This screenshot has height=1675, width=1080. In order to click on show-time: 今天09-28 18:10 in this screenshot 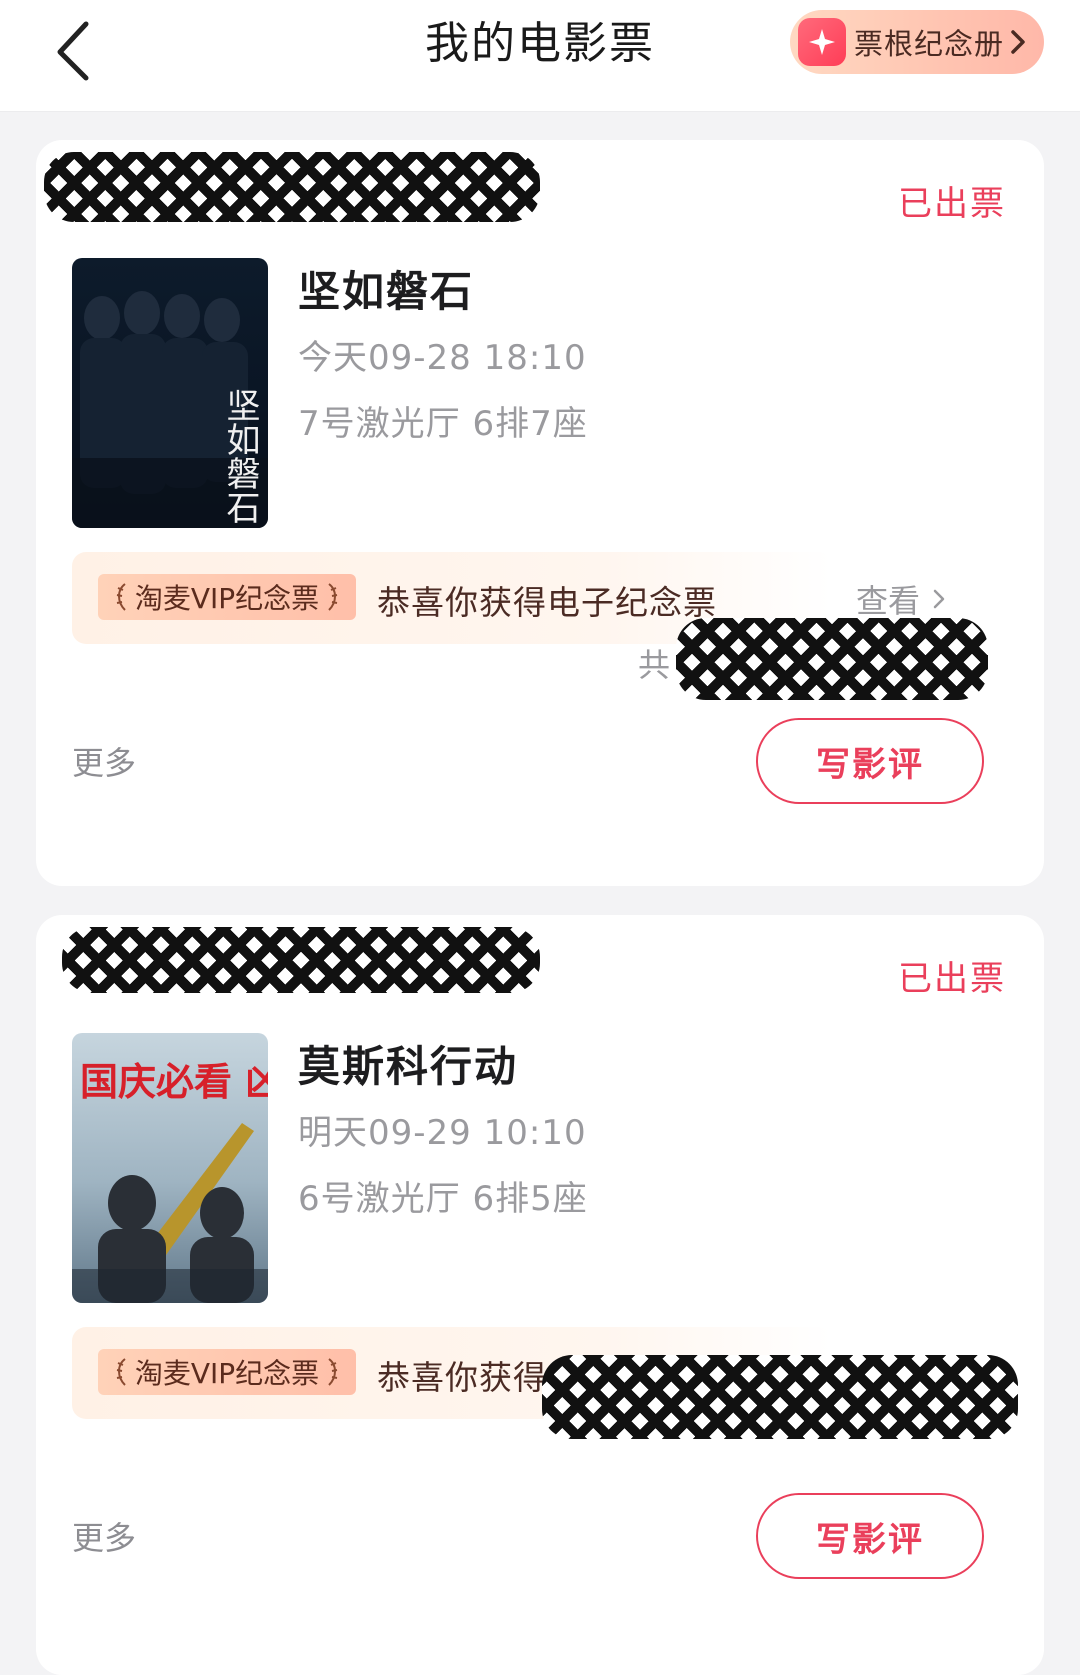, I will do `click(442, 358)`.